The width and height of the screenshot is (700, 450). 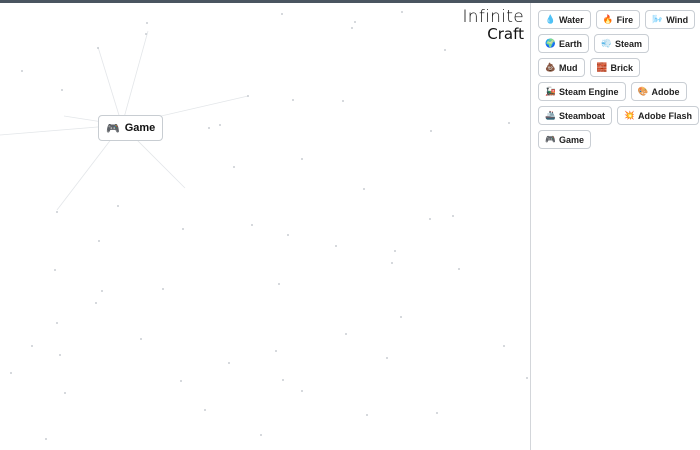 I want to click on element-item-label: Game, so click(x=572, y=139).